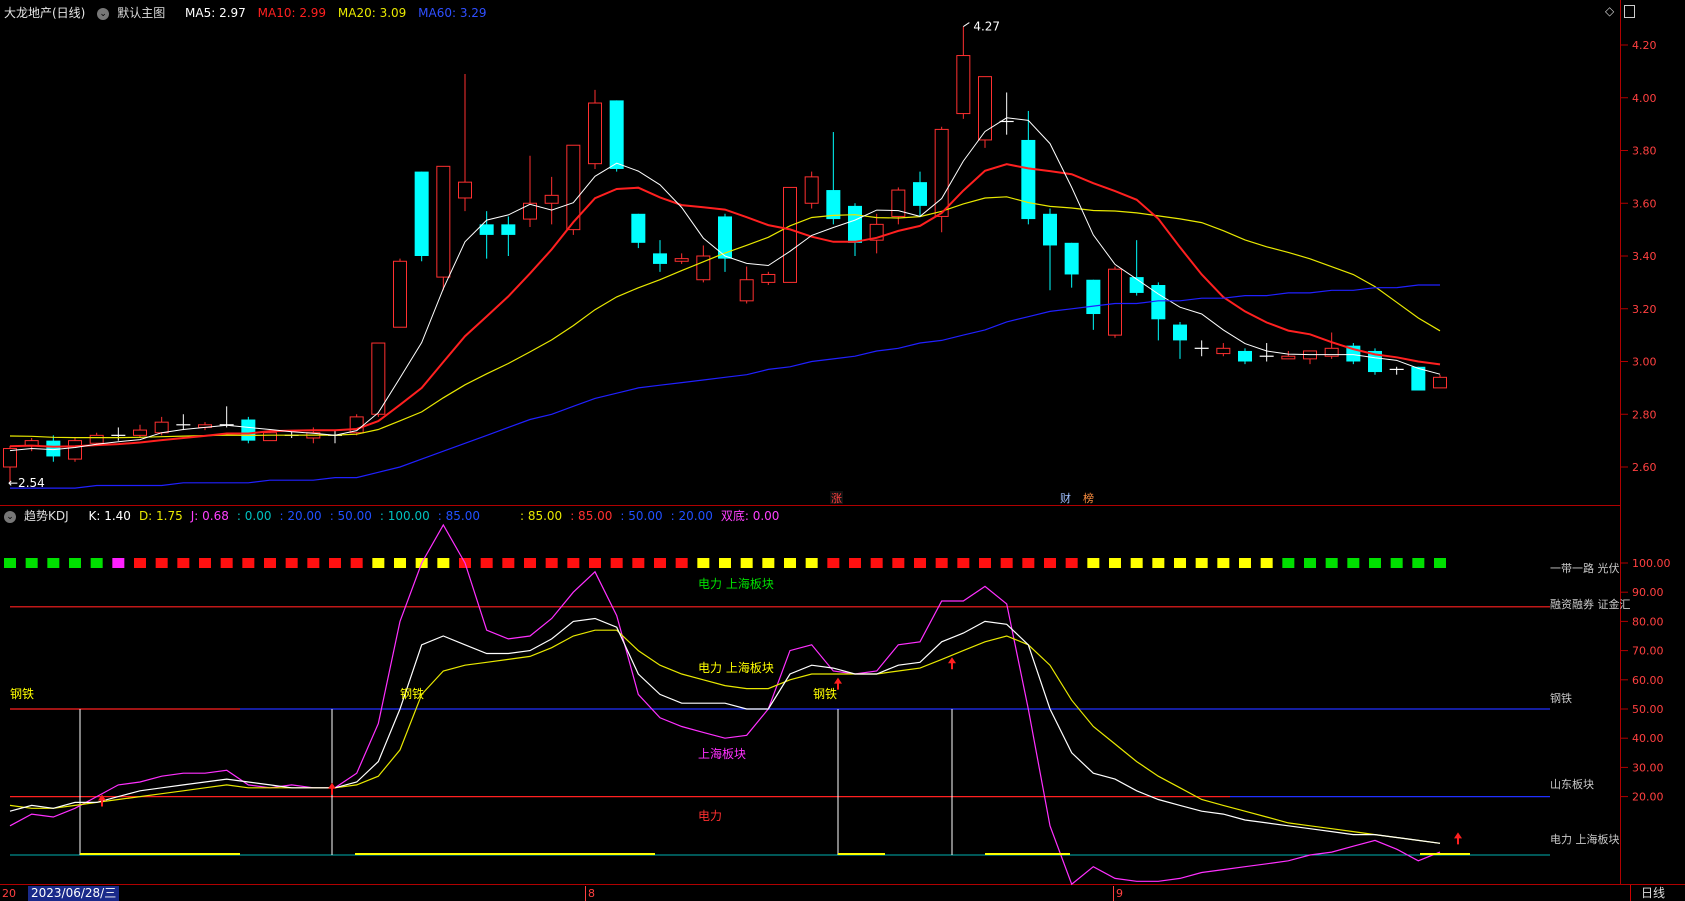  Describe the element at coordinates (1648, 738) in the screenshot. I see `kdj-tick-label: 40.00` at that location.